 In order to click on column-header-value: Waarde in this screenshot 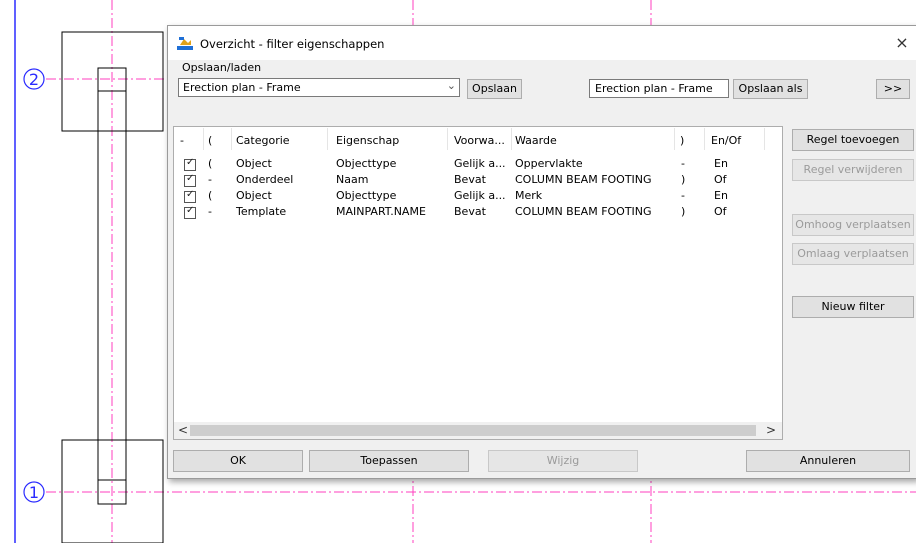, I will do `click(536, 140)`.